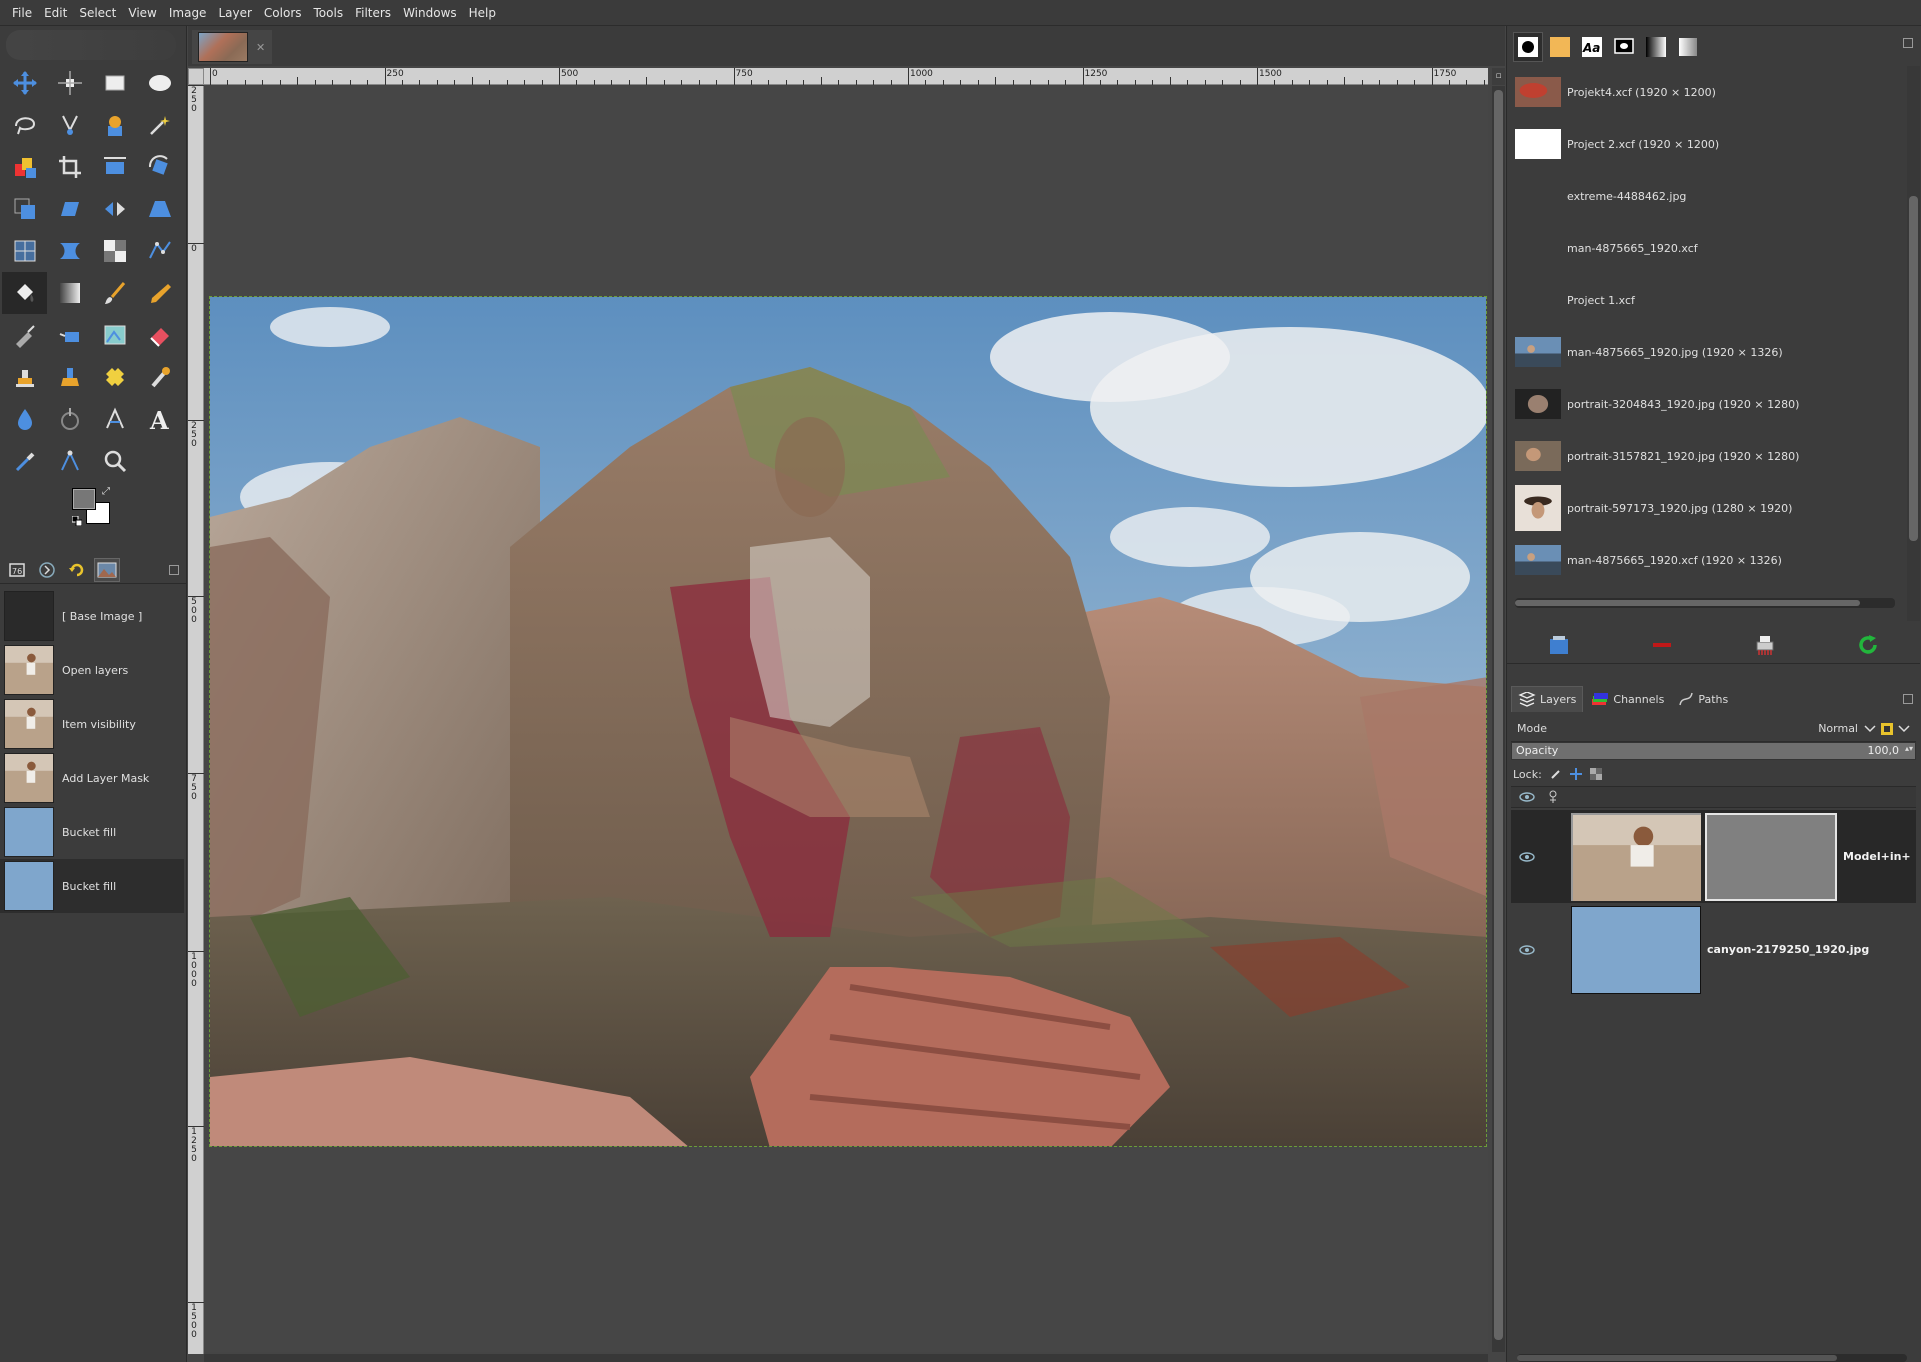  Describe the element at coordinates (196, 719) in the screenshot. I see `vertical-ruler: 250 0 250 500 750 1000 1250 1500` at that location.